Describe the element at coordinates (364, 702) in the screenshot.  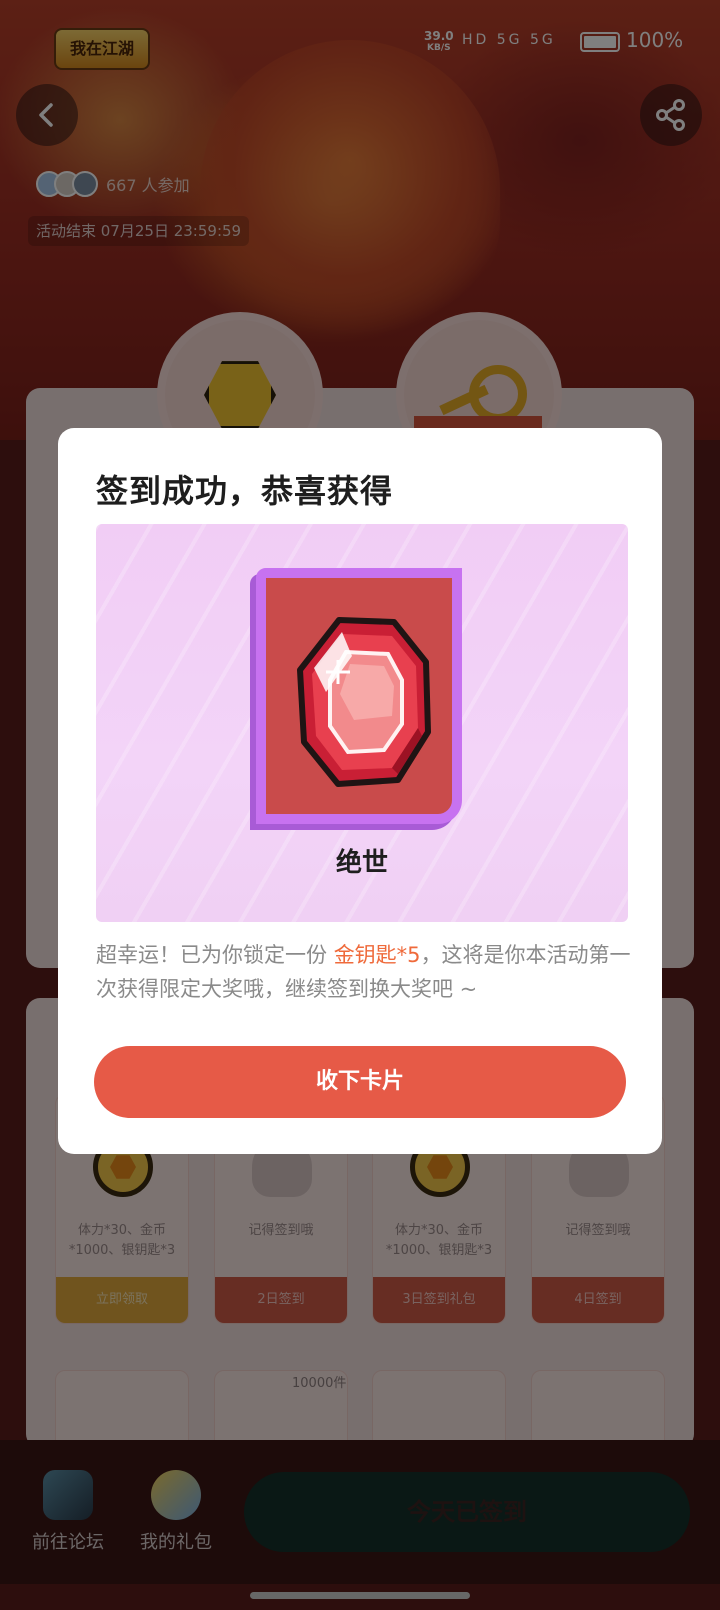
I see `ruby-gem-icon` at that location.